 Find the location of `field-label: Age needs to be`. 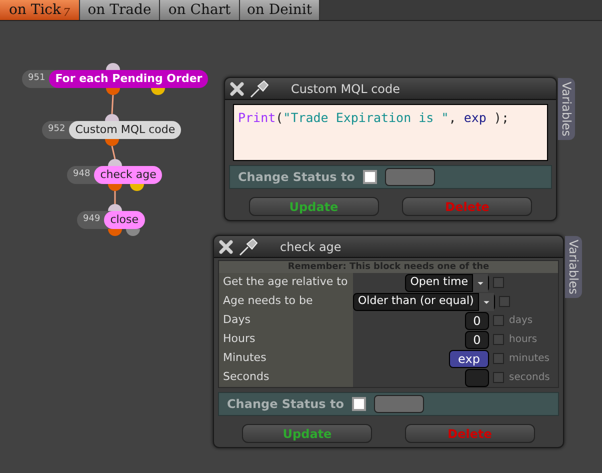

field-label: Age needs to be is located at coordinates (286, 301).